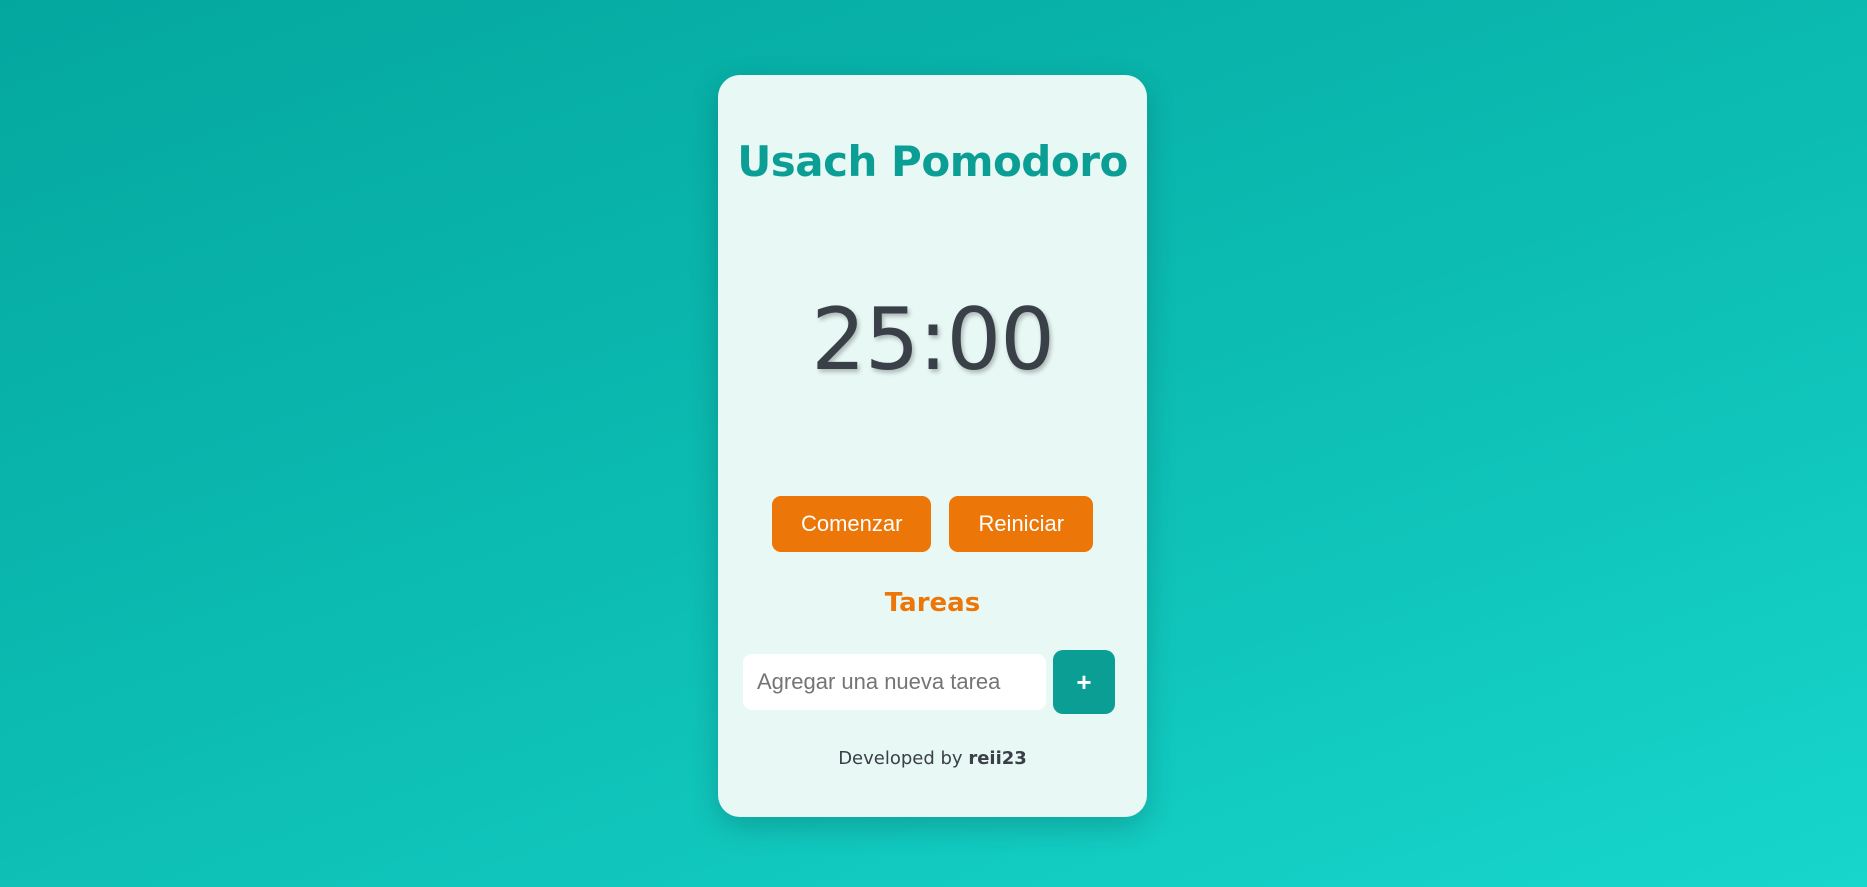 The image size is (1867, 887). What do you see at coordinates (894, 682) in the screenshot?
I see `new-task-input` at bounding box center [894, 682].